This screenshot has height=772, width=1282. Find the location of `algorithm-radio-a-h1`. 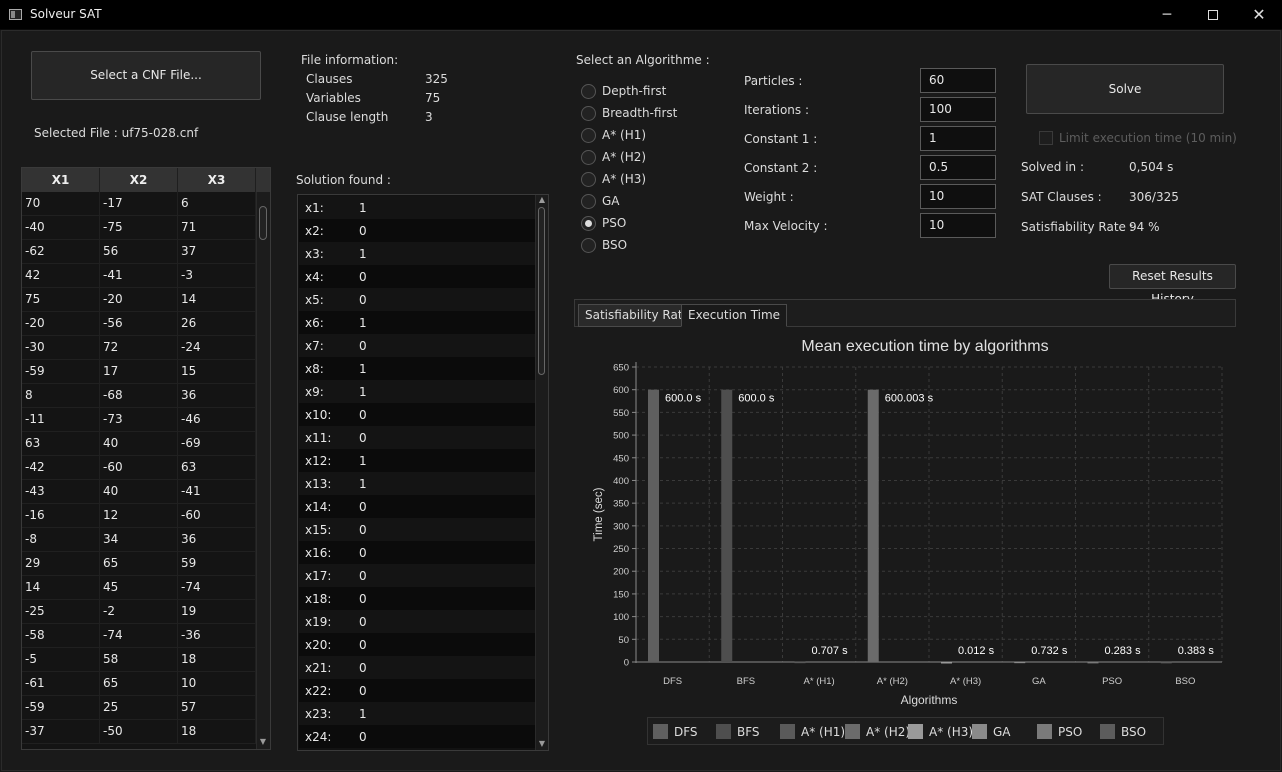

algorithm-radio-a-h1 is located at coordinates (588, 135).